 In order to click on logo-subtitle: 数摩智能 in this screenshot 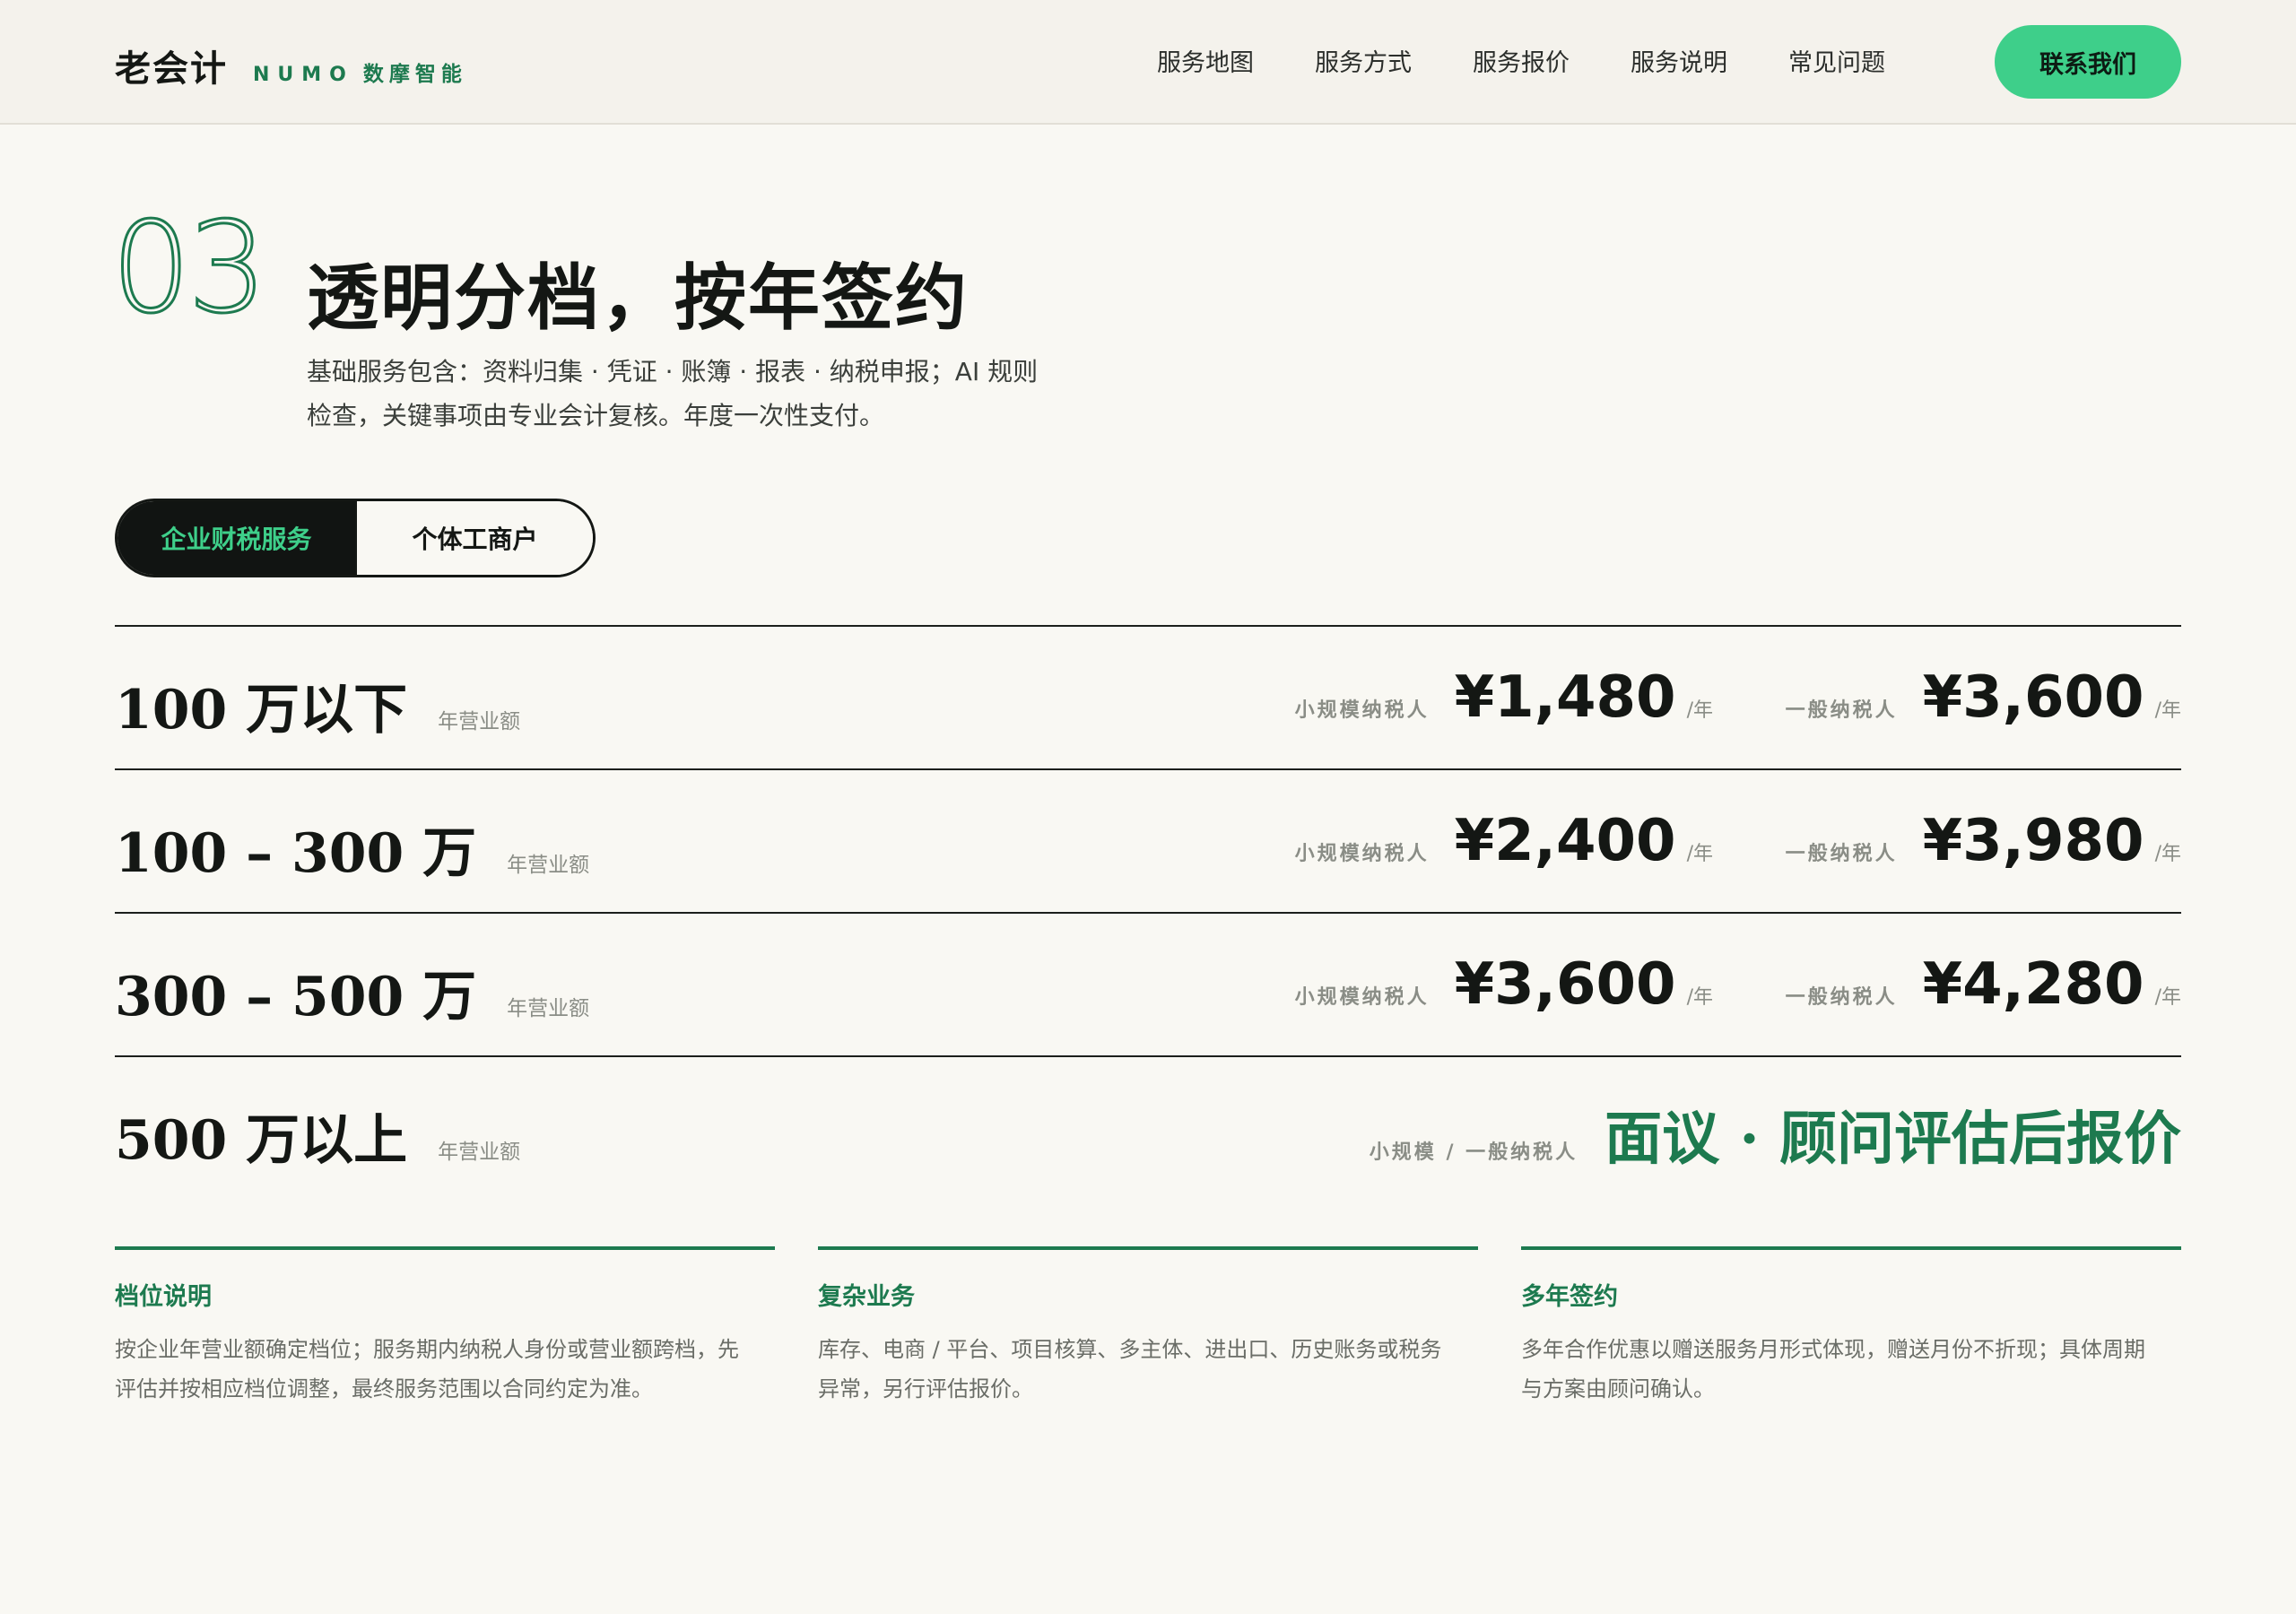, I will do `click(414, 74)`.